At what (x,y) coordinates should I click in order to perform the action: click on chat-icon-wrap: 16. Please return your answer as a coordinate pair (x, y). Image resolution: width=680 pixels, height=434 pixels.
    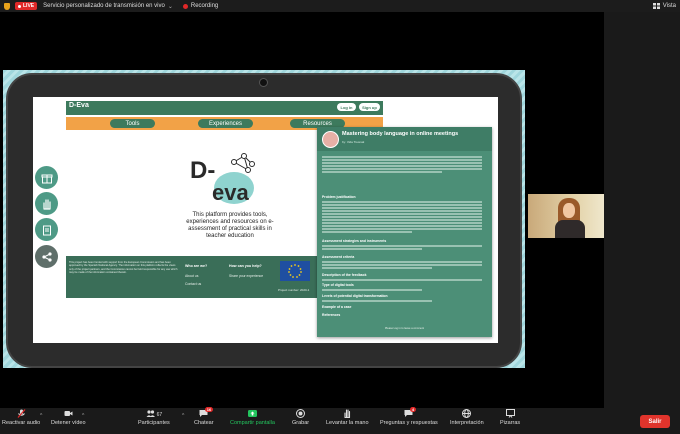
    Looking at the image, I should click on (206, 412).